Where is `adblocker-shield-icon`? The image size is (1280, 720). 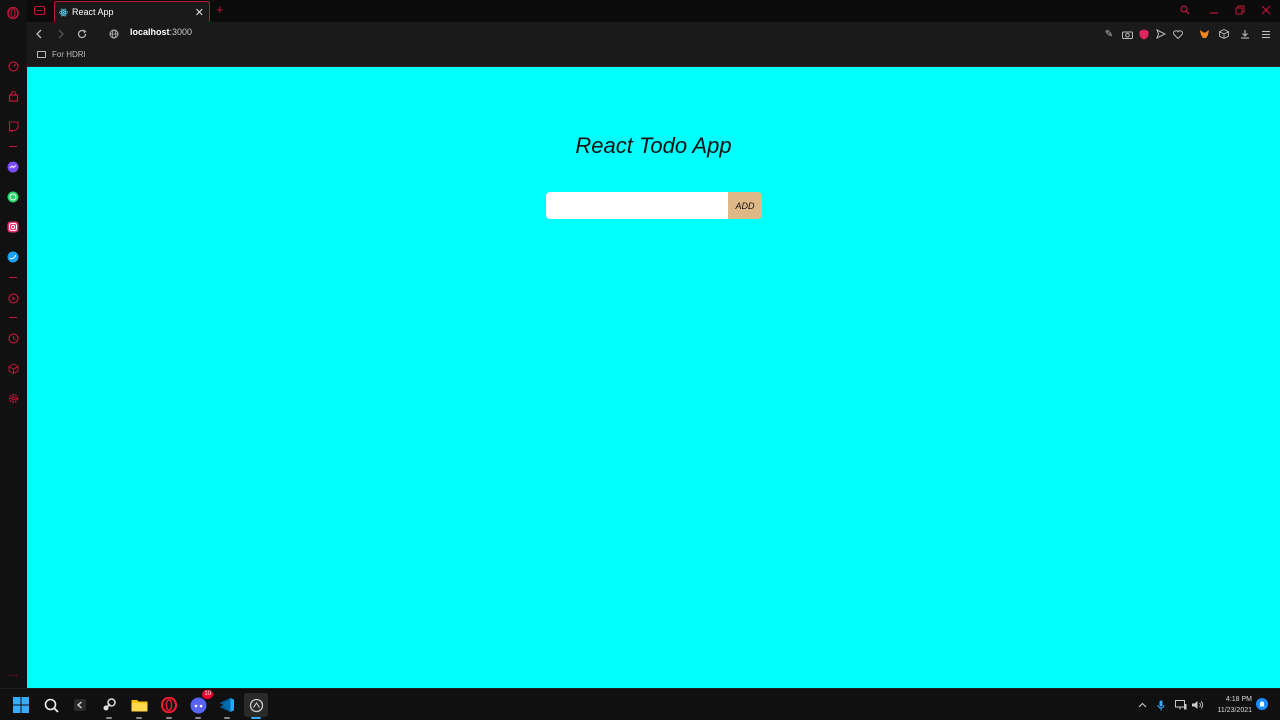
adblocker-shield-icon is located at coordinates (1144, 34).